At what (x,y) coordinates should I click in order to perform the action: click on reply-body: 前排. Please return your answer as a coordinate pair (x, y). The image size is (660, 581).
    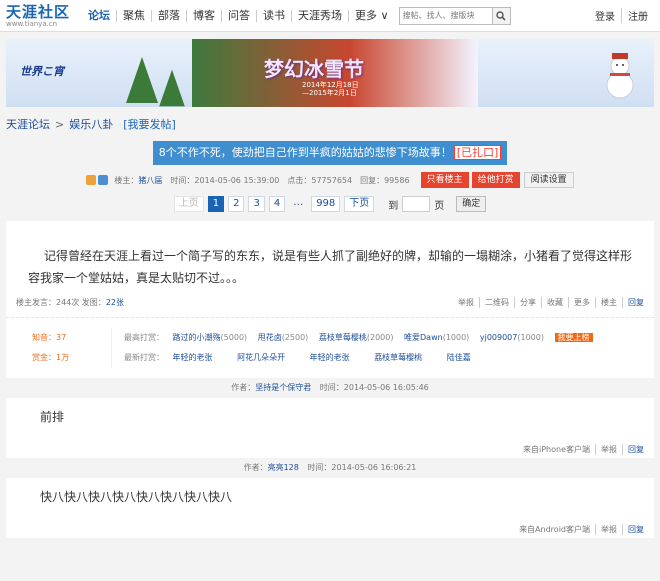
    Looking at the image, I should click on (52, 417).